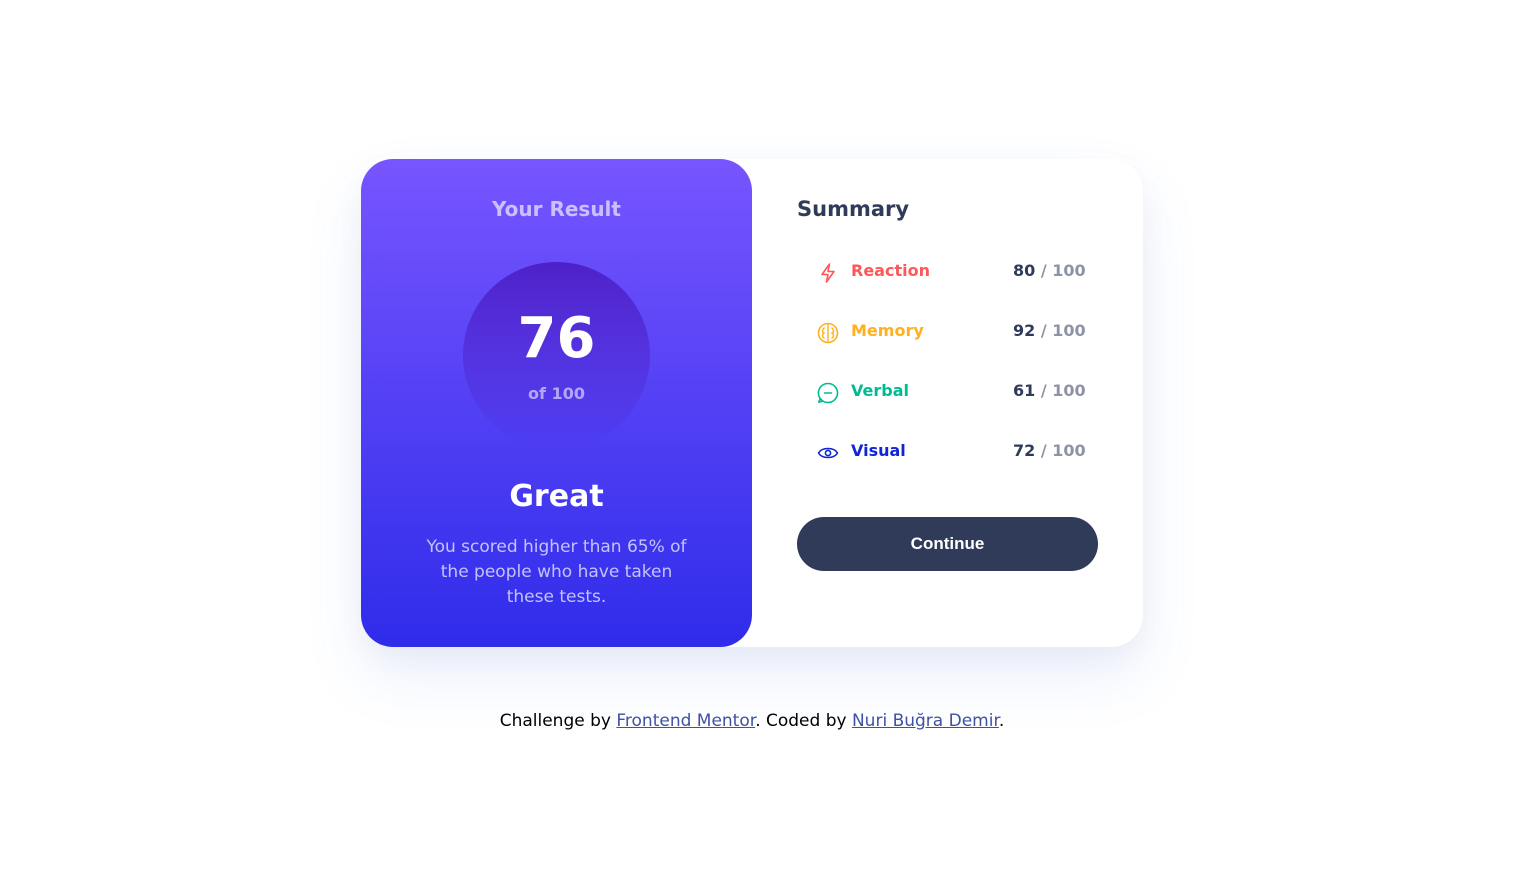  What do you see at coordinates (947, 337) in the screenshot?
I see `summary-row-memory: Memory 92 / 100` at bounding box center [947, 337].